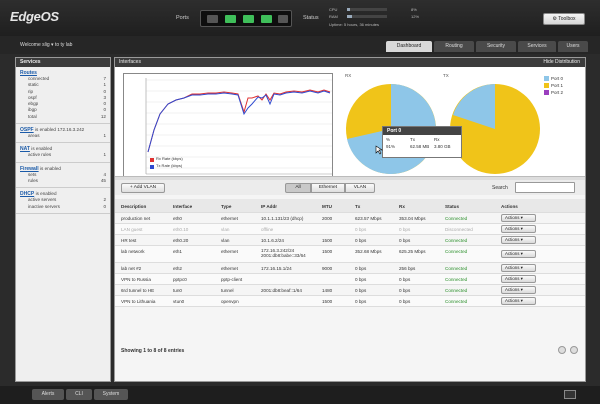 This screenshot has width=600, height=404. Describe the element at coordinates (570, 394) in the screenshot. I see `window-resize-icon` at that location.